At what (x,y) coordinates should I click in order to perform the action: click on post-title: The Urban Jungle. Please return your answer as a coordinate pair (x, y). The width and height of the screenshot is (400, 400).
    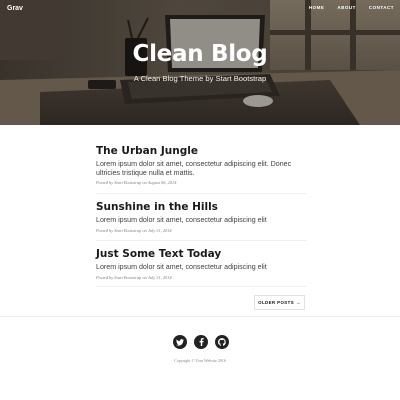
    Looking at the image, I should click on (201, 151).